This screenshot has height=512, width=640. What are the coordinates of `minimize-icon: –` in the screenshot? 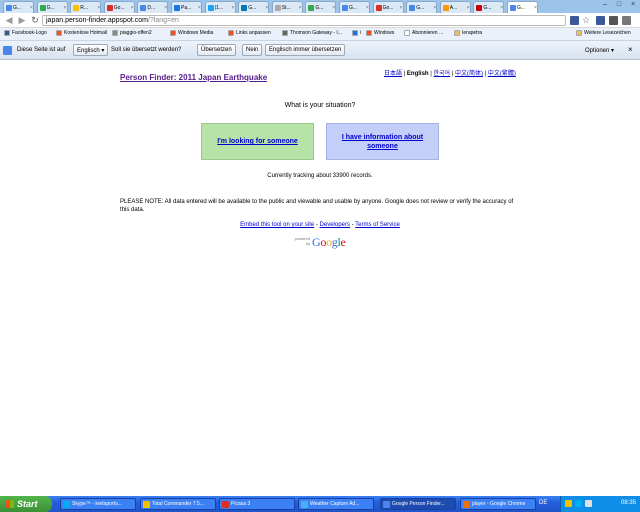 It's located at (605, 5).